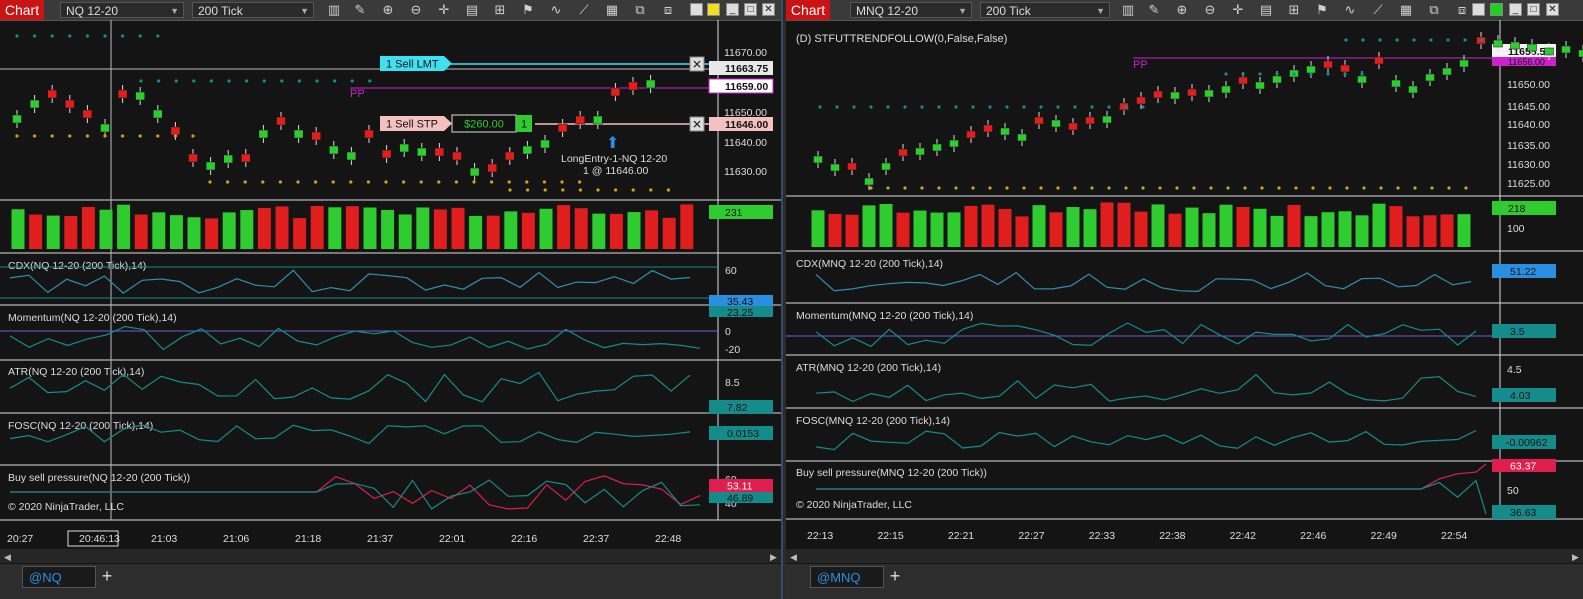 This screenshot has height=599, width=1583. Describe the element at coordinates (416, 123) in the screenshot. I see `sell-stop-order: 1 Sell STP` at that location.